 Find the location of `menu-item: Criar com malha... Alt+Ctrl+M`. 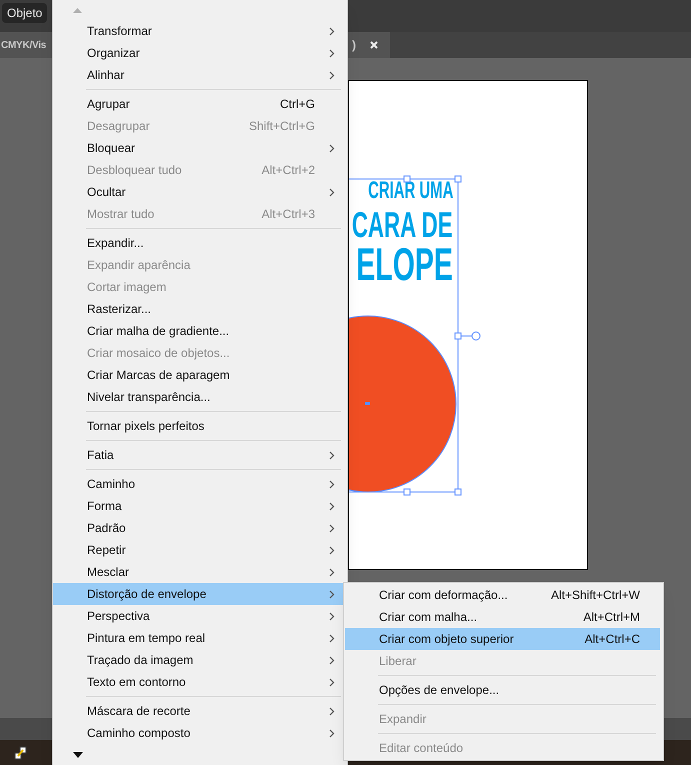

menu-item: Criar com malha... Alt+Ctrl+M is located at coordinates (502, 617).